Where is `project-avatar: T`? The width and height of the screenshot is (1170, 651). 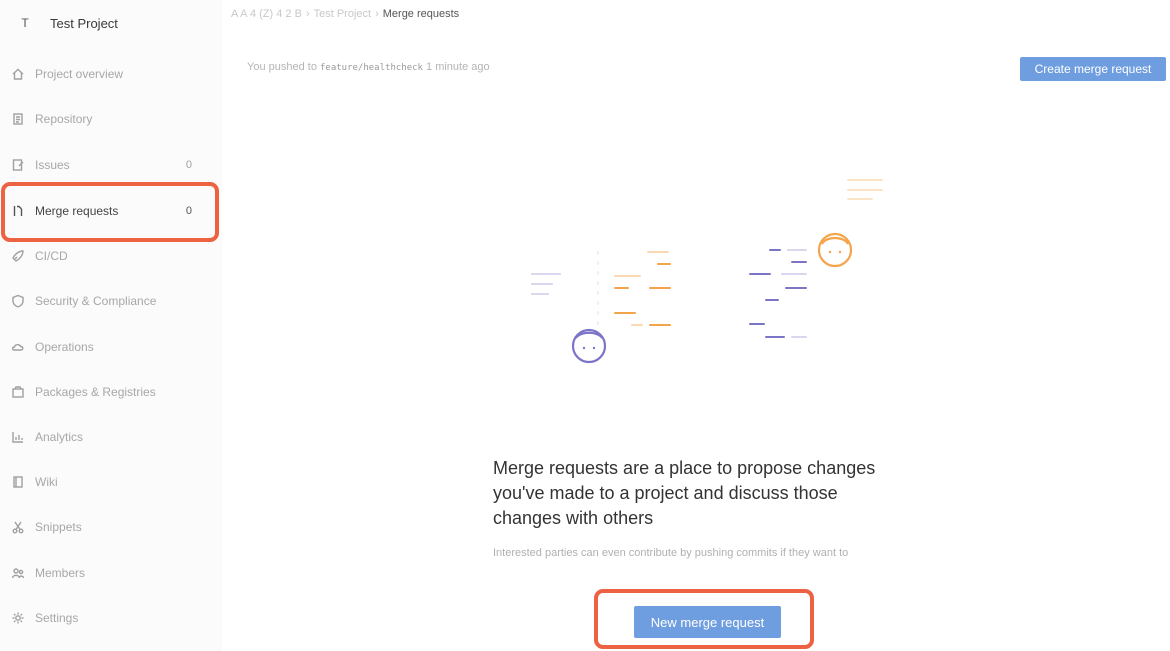
project-avatar: T is located at coordinates (25, 23).